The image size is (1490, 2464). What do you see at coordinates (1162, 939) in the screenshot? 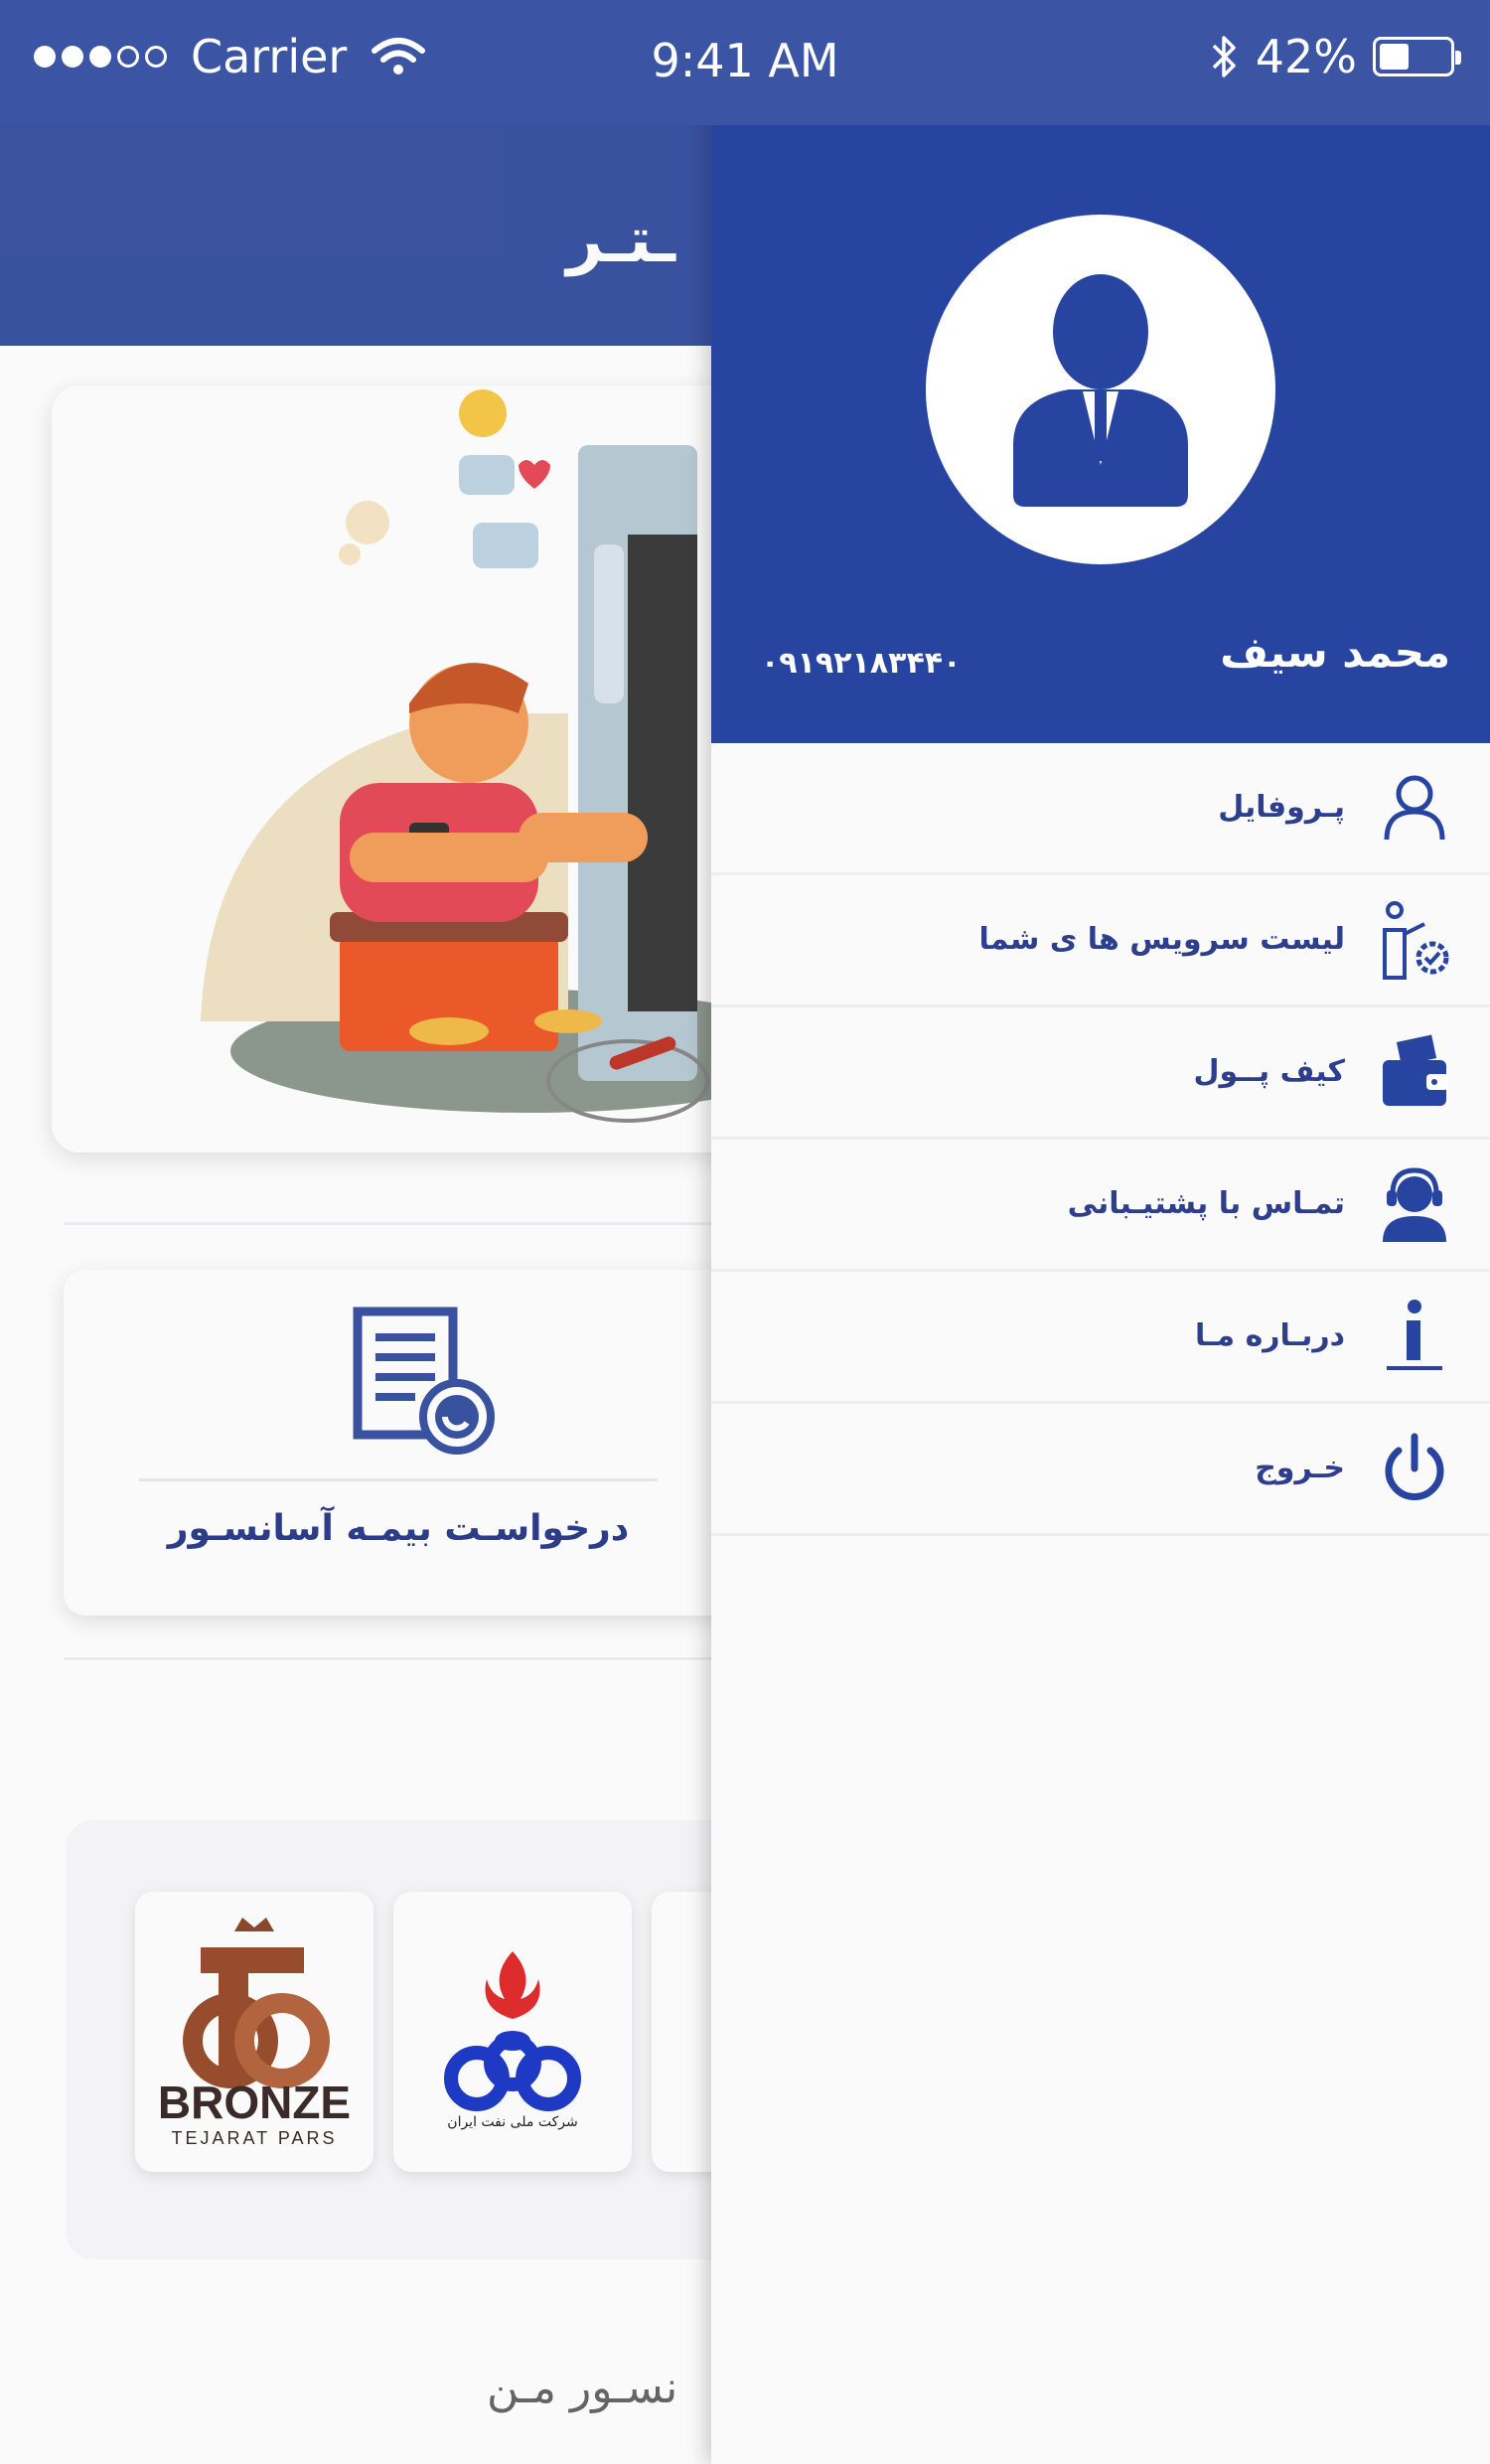
I see `menu-item-label: لیست سرویس ها ی شما` at bounding box center [1162, 939].